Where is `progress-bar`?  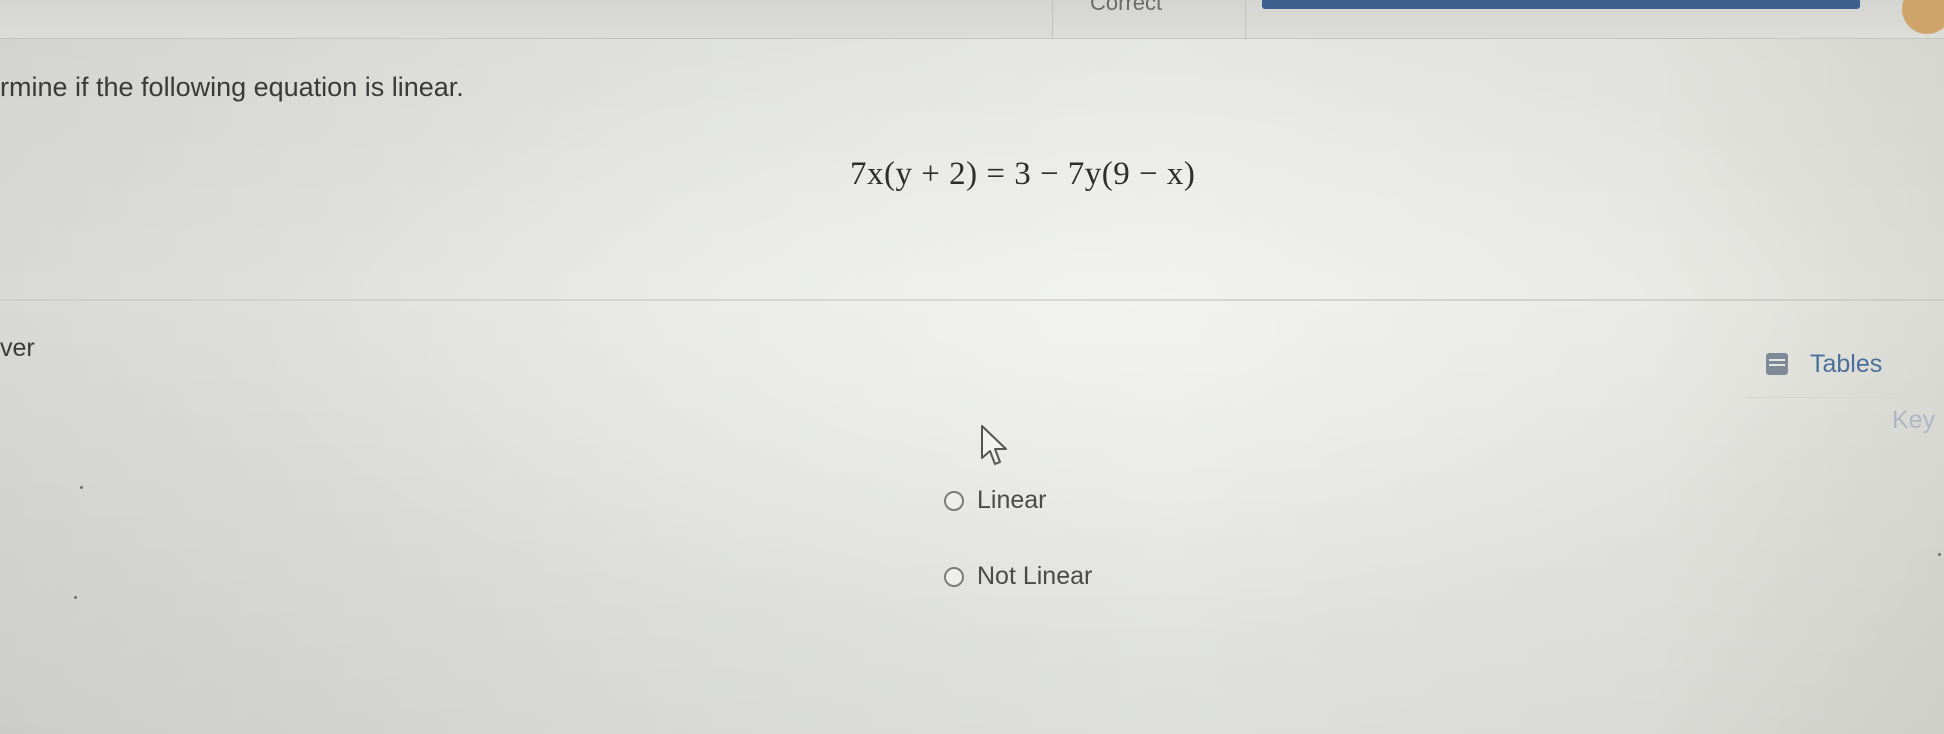
progress-bar is located at coordinates (1561, 4).